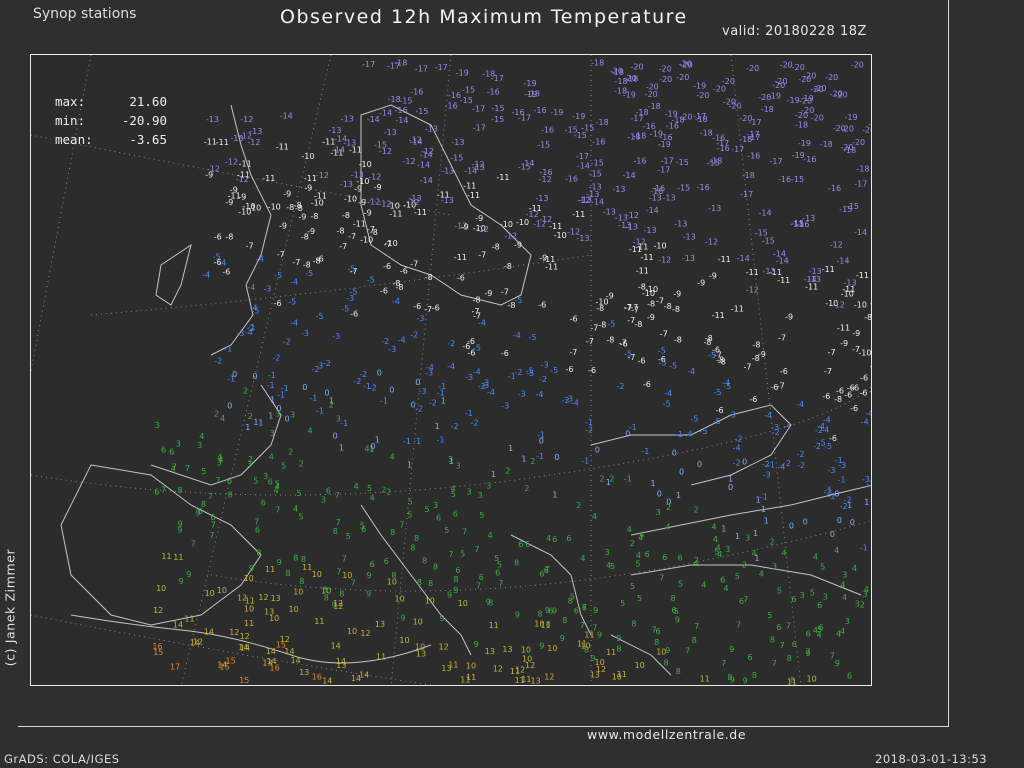 This screenshot has height=768, width=1024. Describe the element at coordinates (276, 598) in the screenshot. I see `station-value: 13` at that location.